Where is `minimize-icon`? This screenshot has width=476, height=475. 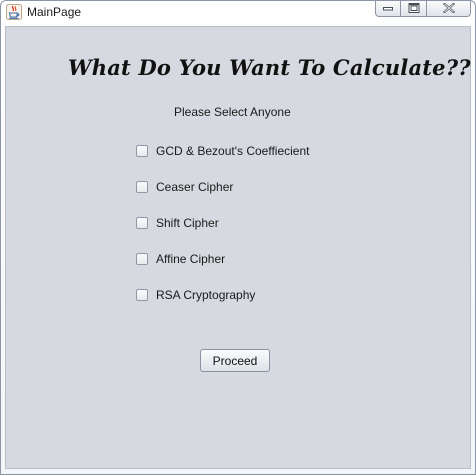 minimize-icon is located at coordinates (388, 9).